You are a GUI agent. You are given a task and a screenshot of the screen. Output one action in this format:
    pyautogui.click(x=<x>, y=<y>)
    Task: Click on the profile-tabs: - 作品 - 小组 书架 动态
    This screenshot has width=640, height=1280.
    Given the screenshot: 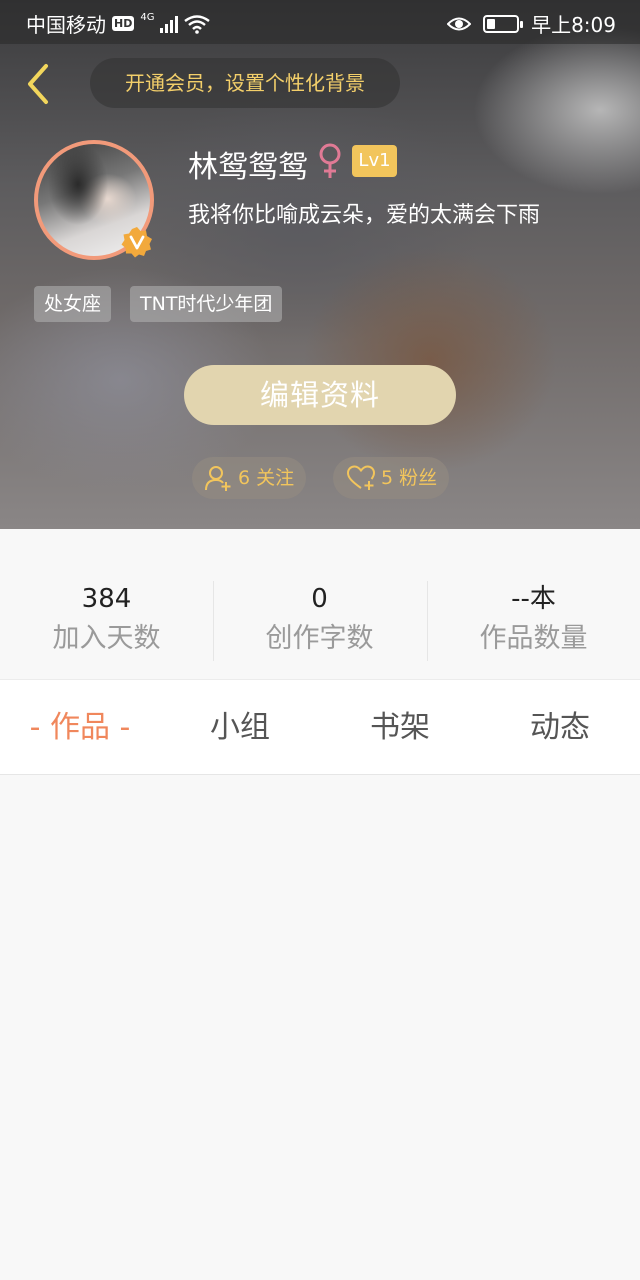 What is the action you would take?
    pyautogui.click(x=320, y=727)
    